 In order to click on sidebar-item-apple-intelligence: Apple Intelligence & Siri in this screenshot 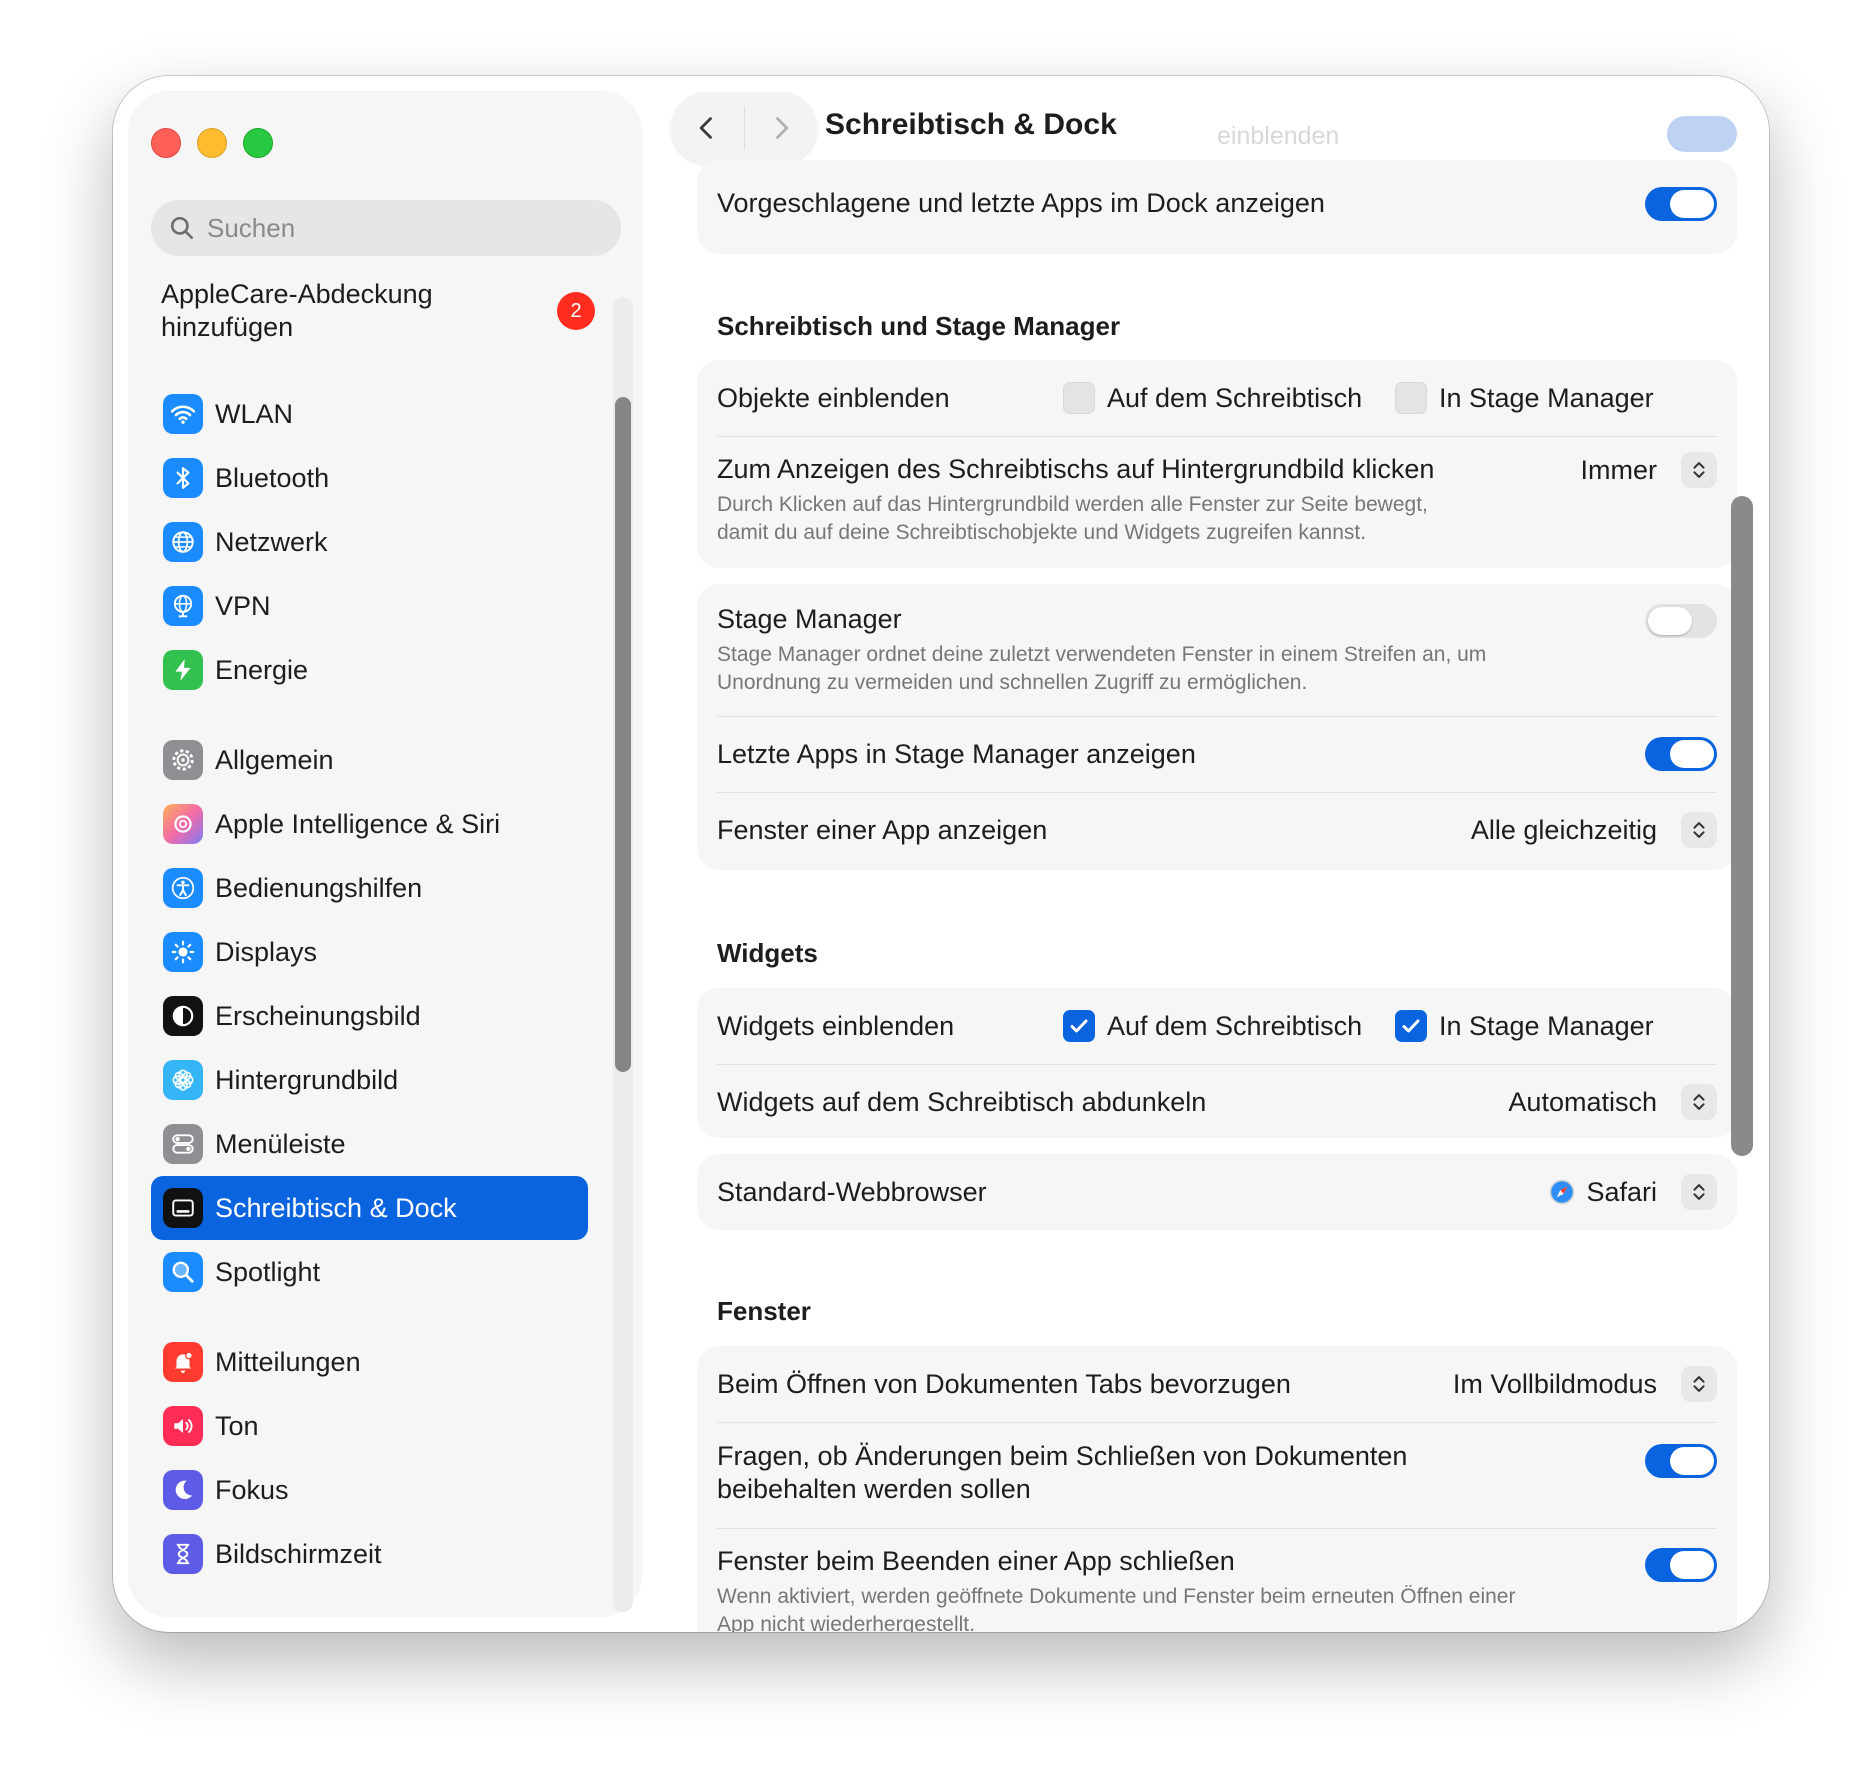, I will do `click(369, 824)`.